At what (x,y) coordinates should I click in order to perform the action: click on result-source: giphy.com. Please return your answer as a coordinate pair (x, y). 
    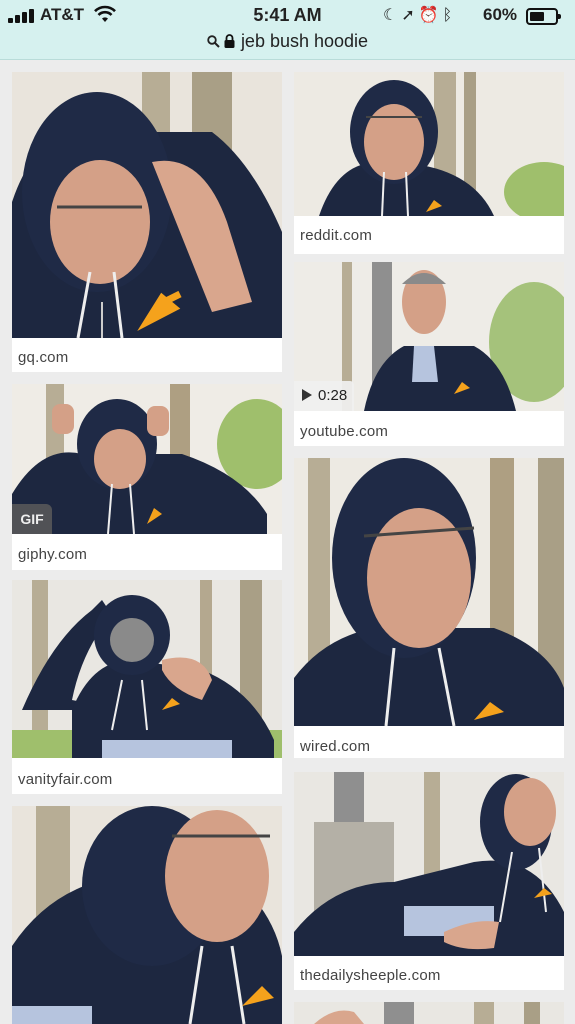
    Looking at the image, I should click on (52, 554).